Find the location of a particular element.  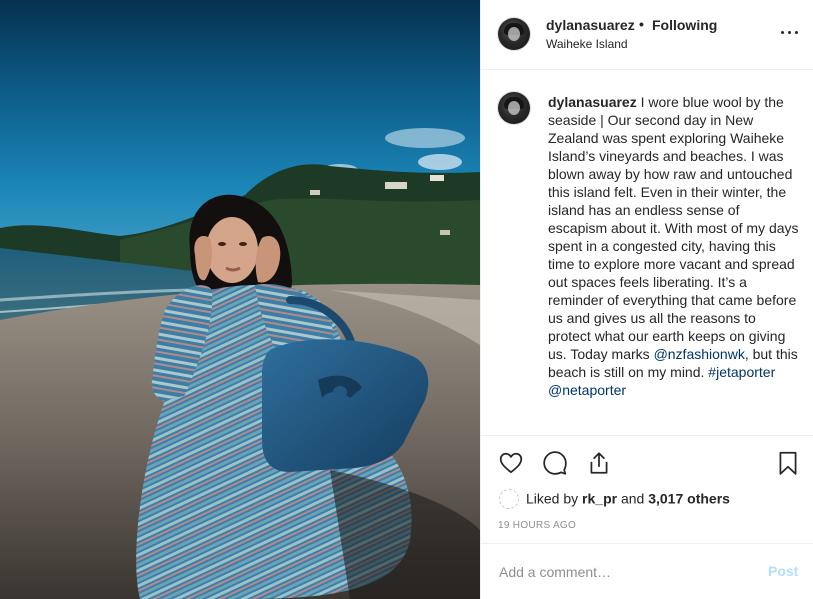

hashtag-jetaporter: #jetaporter is located at coordinates (741, 372).